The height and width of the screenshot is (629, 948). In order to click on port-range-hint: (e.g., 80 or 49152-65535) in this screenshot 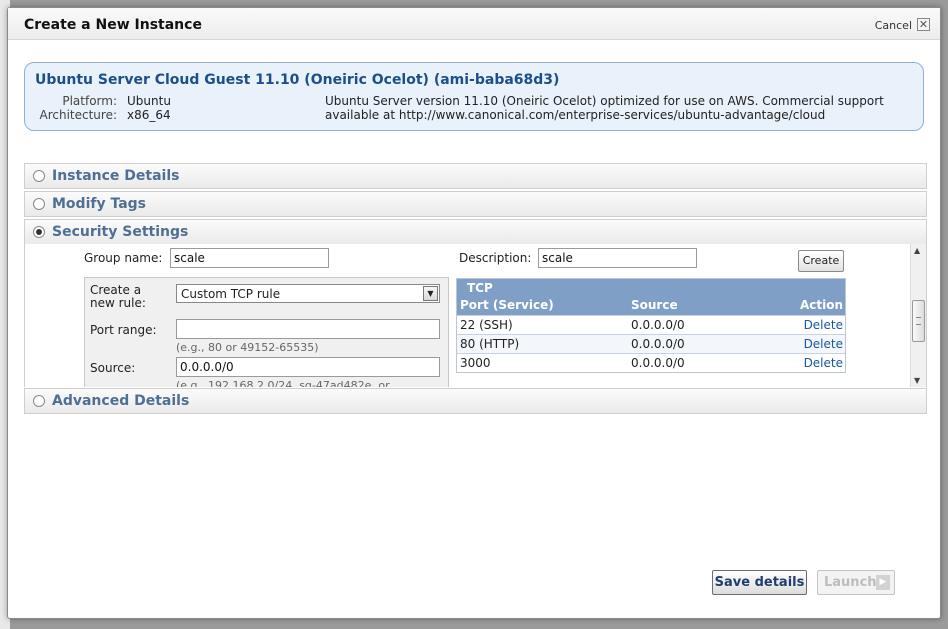, I will do `click(247, 347)`.